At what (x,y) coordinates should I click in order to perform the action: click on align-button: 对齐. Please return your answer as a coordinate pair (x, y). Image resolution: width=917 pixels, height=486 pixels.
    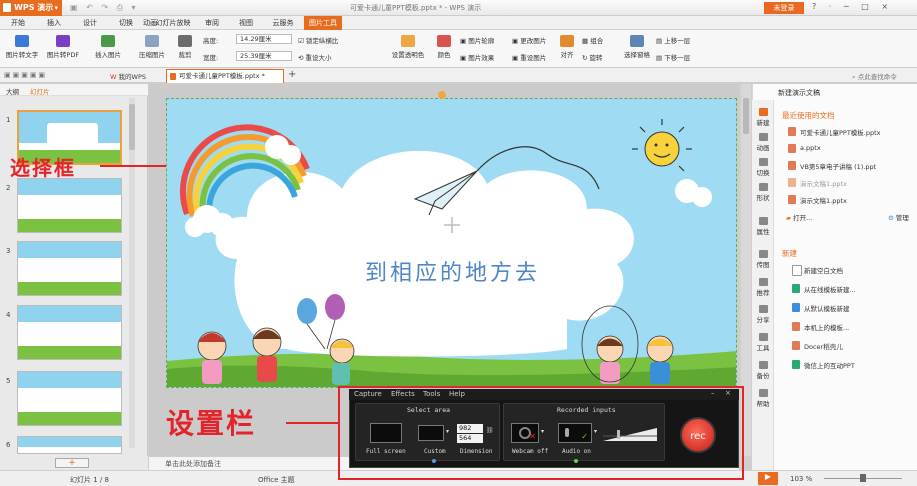
    Looking at the image, I should click on (567, 47).